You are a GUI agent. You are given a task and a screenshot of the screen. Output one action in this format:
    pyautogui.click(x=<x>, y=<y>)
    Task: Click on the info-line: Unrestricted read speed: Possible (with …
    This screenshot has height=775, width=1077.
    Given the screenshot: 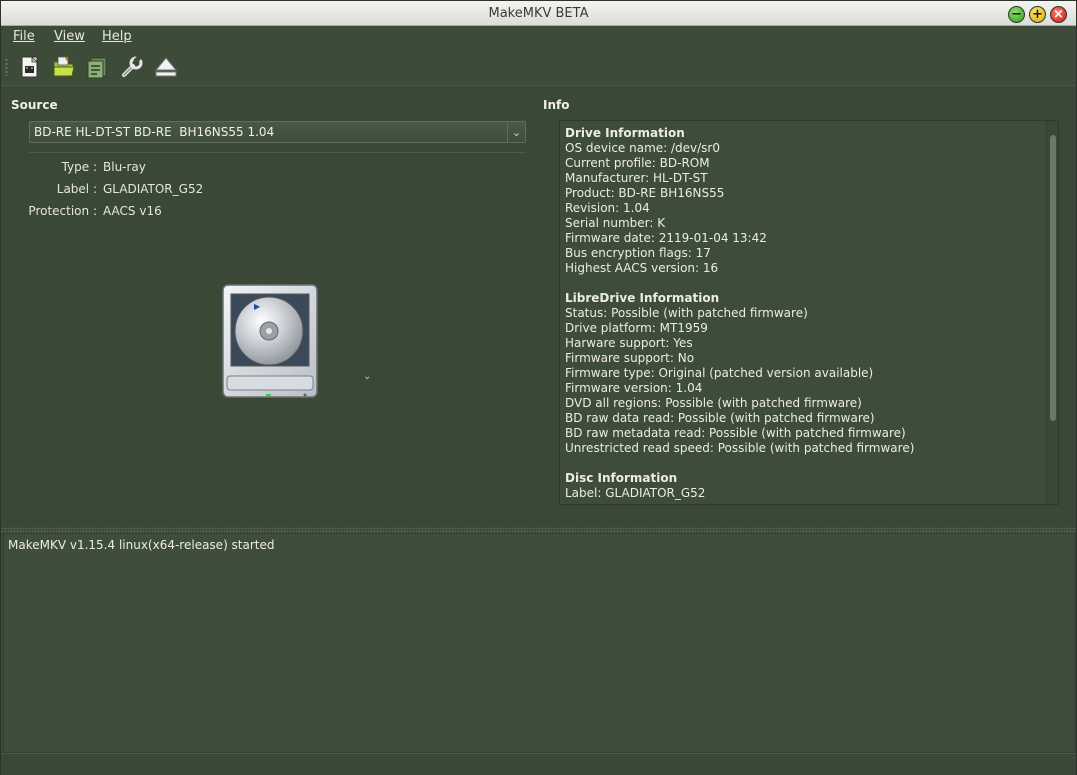 What is the action you would take?
    pyautogui.click(x=740, y=448)
    